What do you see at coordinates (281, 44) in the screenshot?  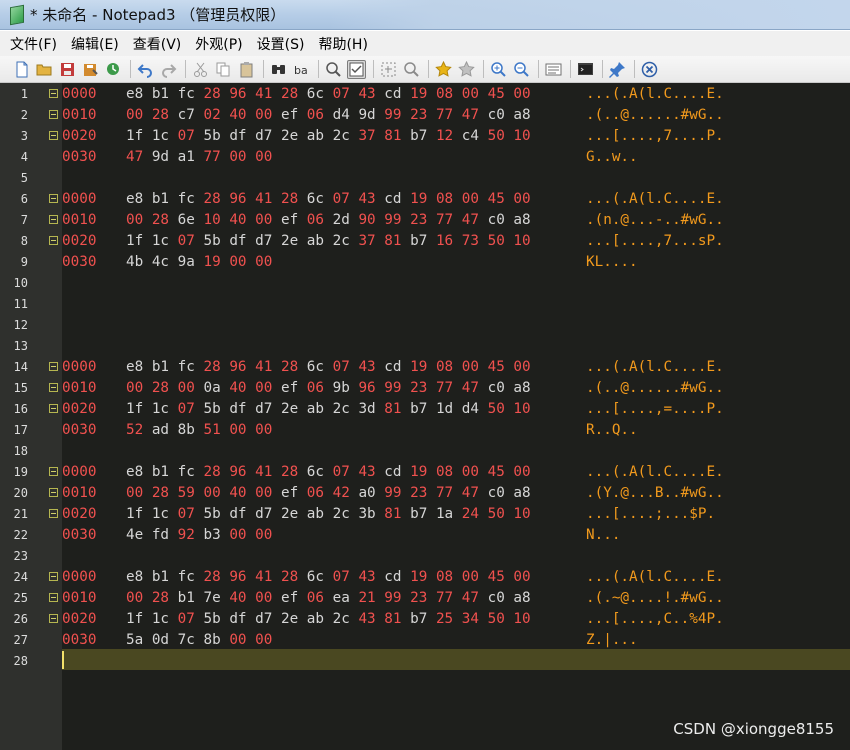 I see `menu-item-4: 设置(S)` at bounding box center [281, 44].